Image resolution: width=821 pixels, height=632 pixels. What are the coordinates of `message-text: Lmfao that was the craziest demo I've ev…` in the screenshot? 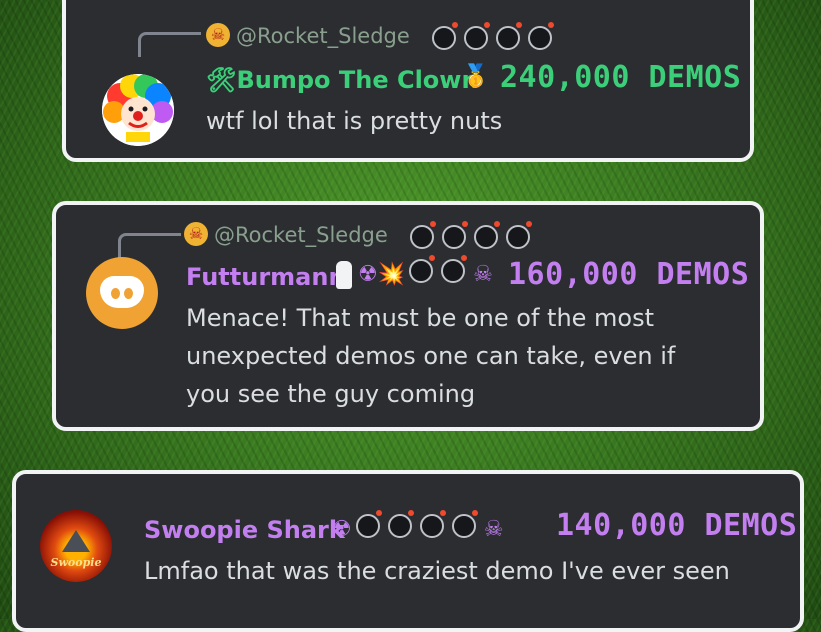 It's located at (437, 571).